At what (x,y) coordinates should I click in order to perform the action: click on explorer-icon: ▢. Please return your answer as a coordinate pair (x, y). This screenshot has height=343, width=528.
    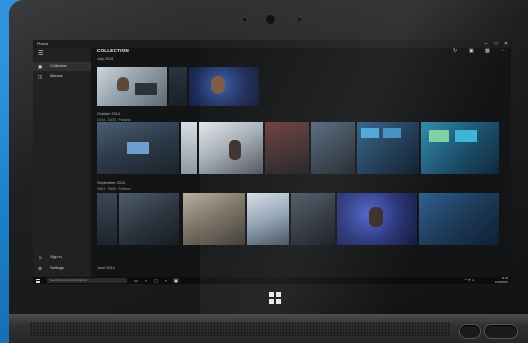
    Looking at the image, I should click on (156, 280).